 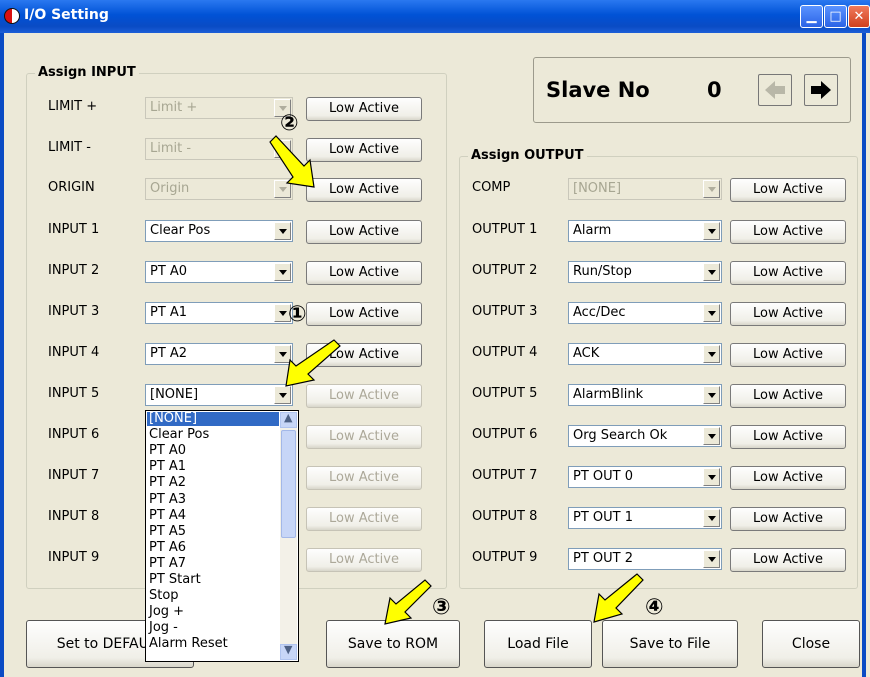 I want to click on input-select: PT A1, so click(x=219, y=313).